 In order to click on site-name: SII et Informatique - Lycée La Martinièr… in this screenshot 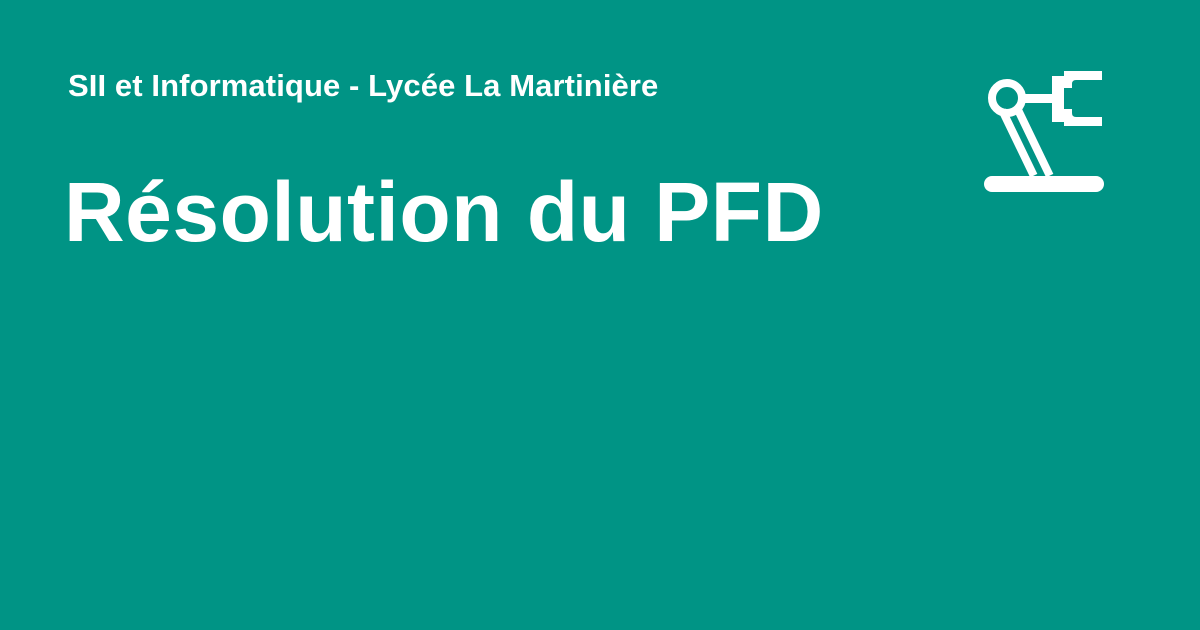, I will do `click(363, 85)`.